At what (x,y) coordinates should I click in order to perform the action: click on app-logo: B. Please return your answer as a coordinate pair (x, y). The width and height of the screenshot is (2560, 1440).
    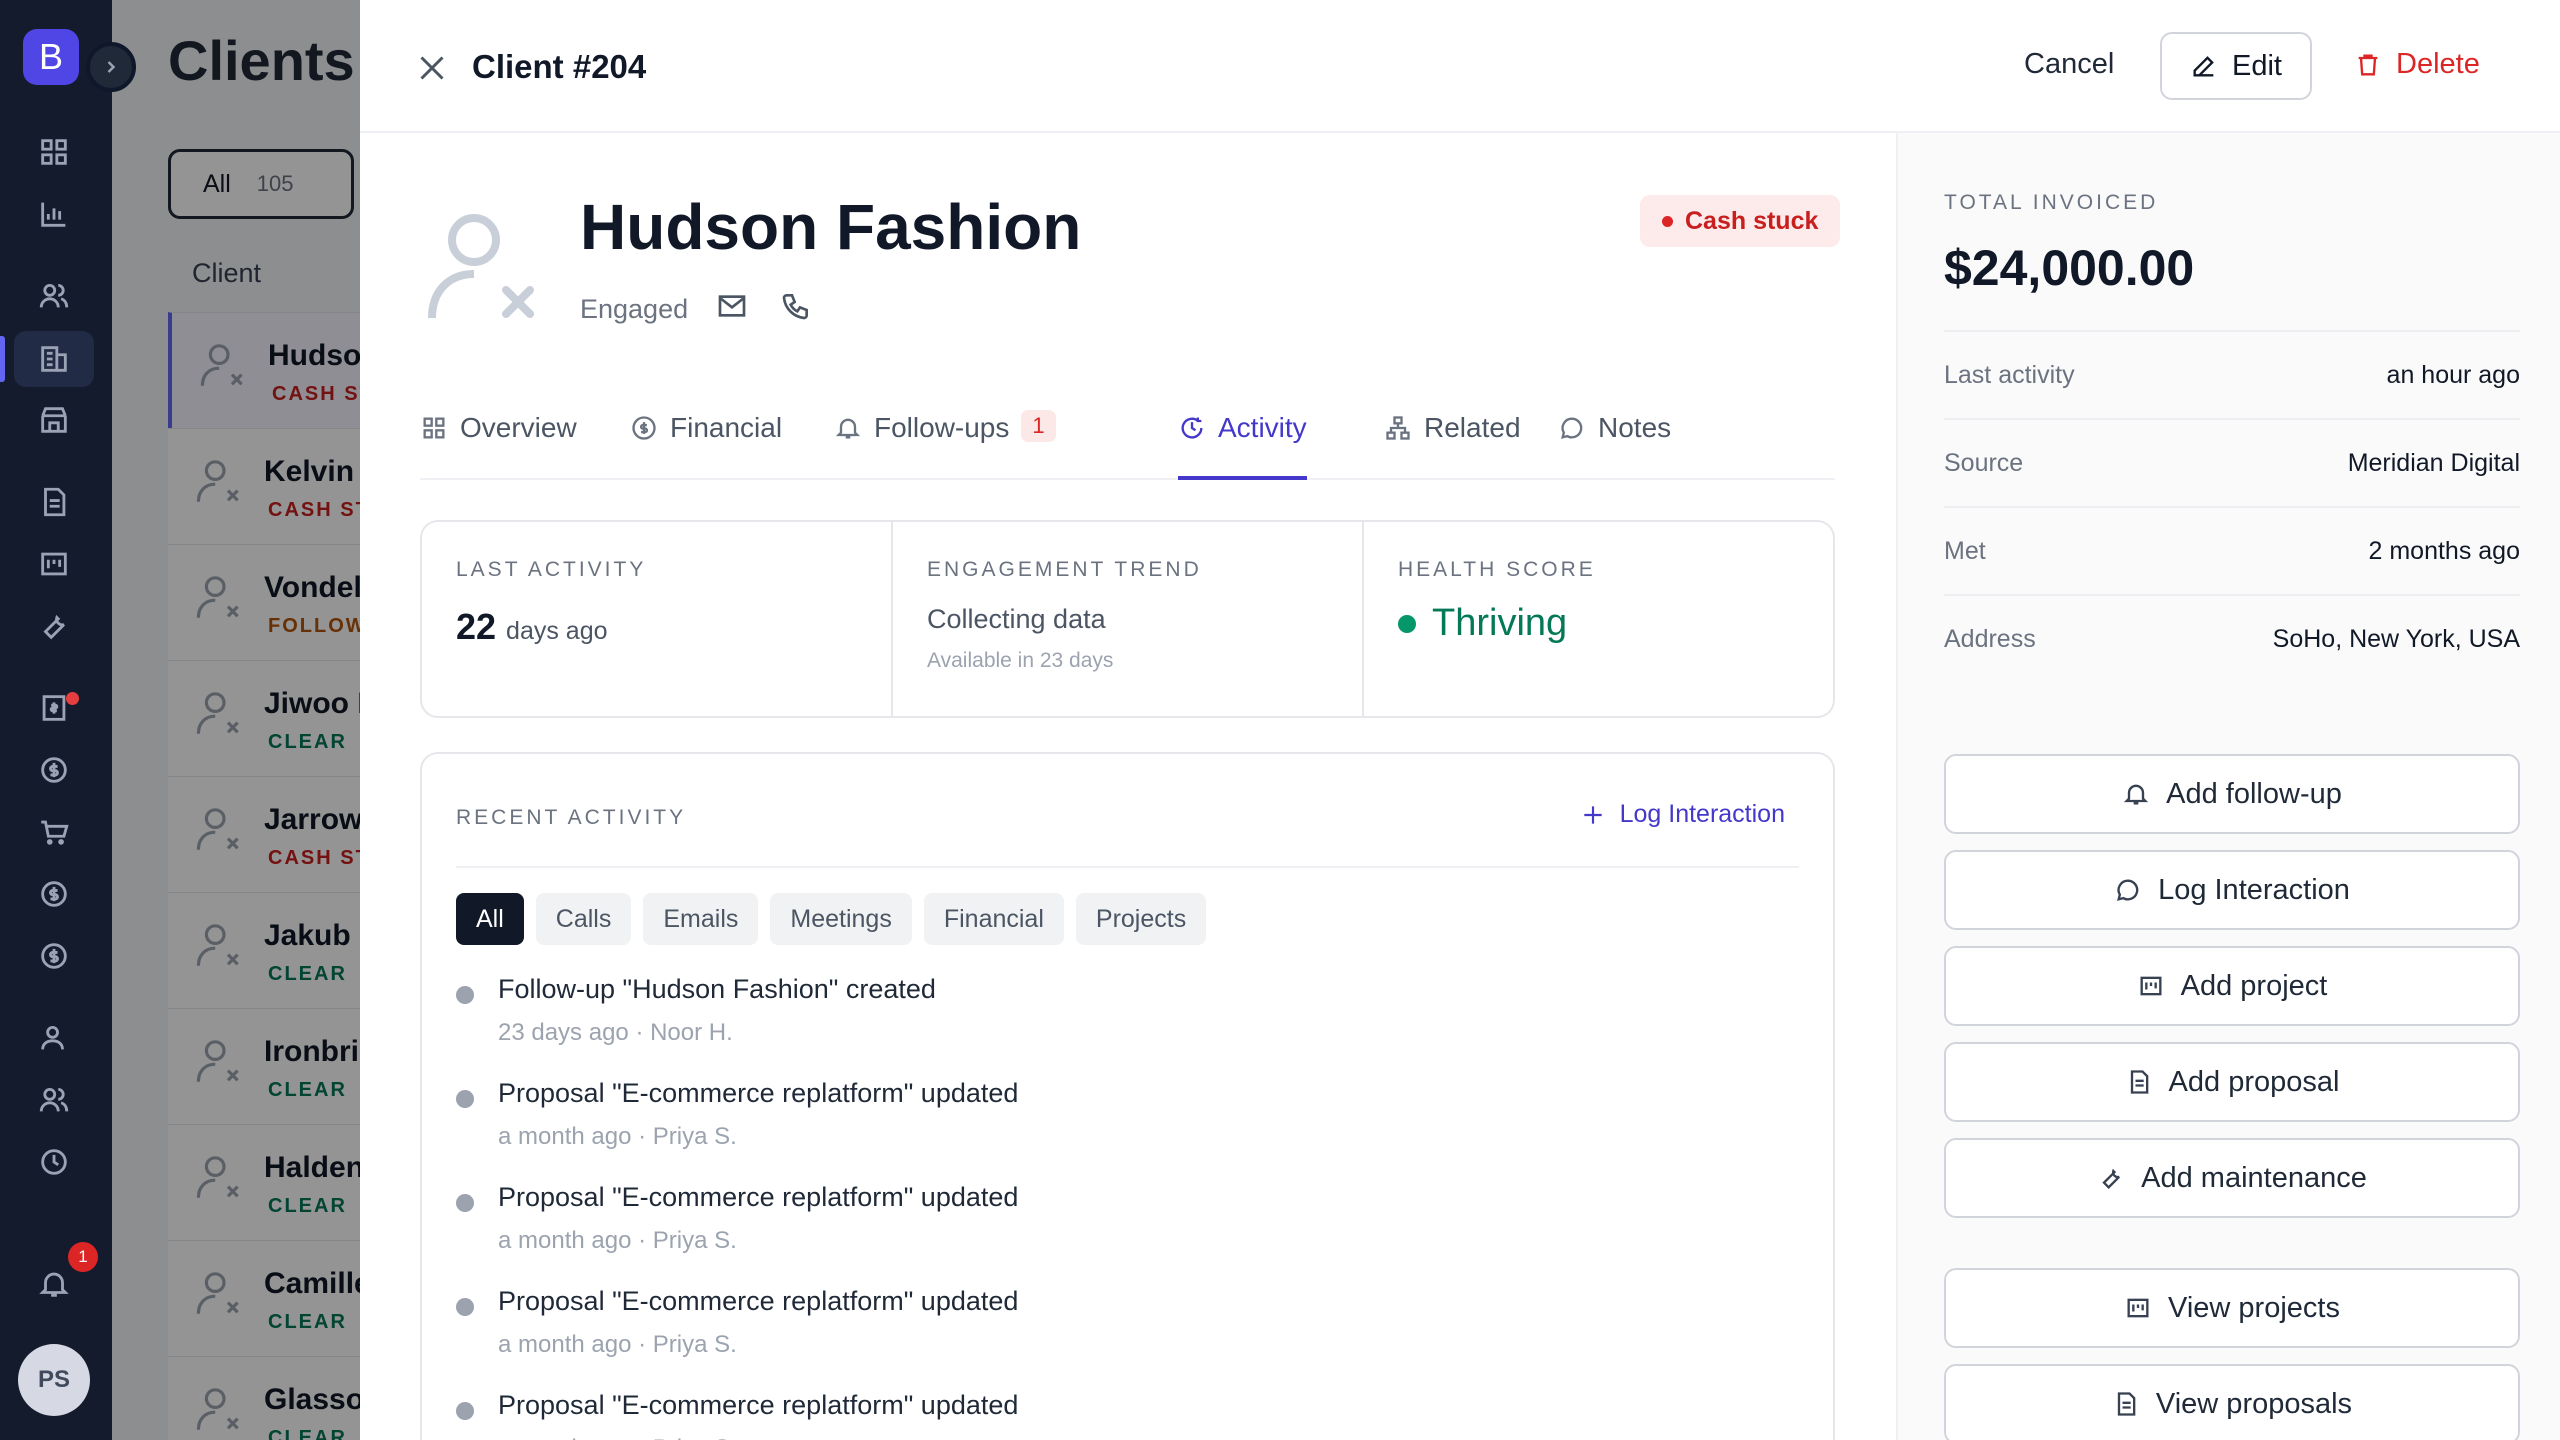
    Looking at the image, I should click on (51, 57).